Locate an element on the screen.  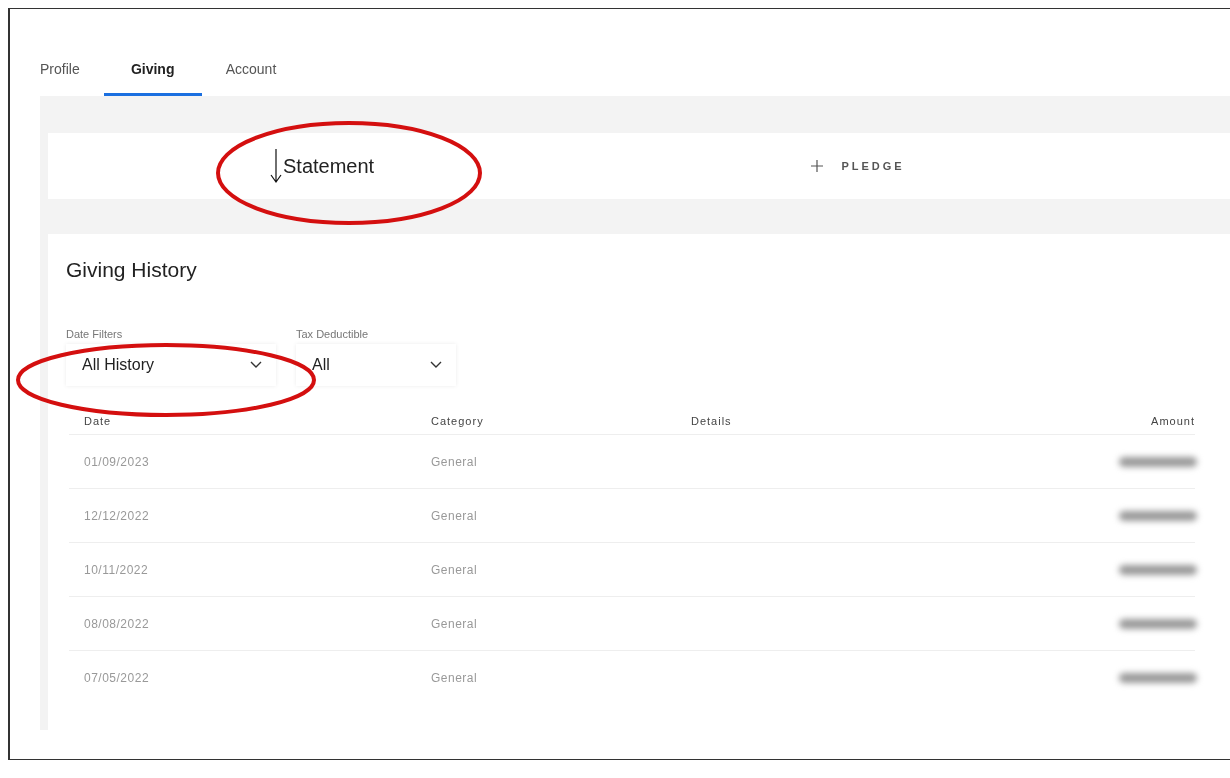
column-header: Details is located at coordinates (712, 421).